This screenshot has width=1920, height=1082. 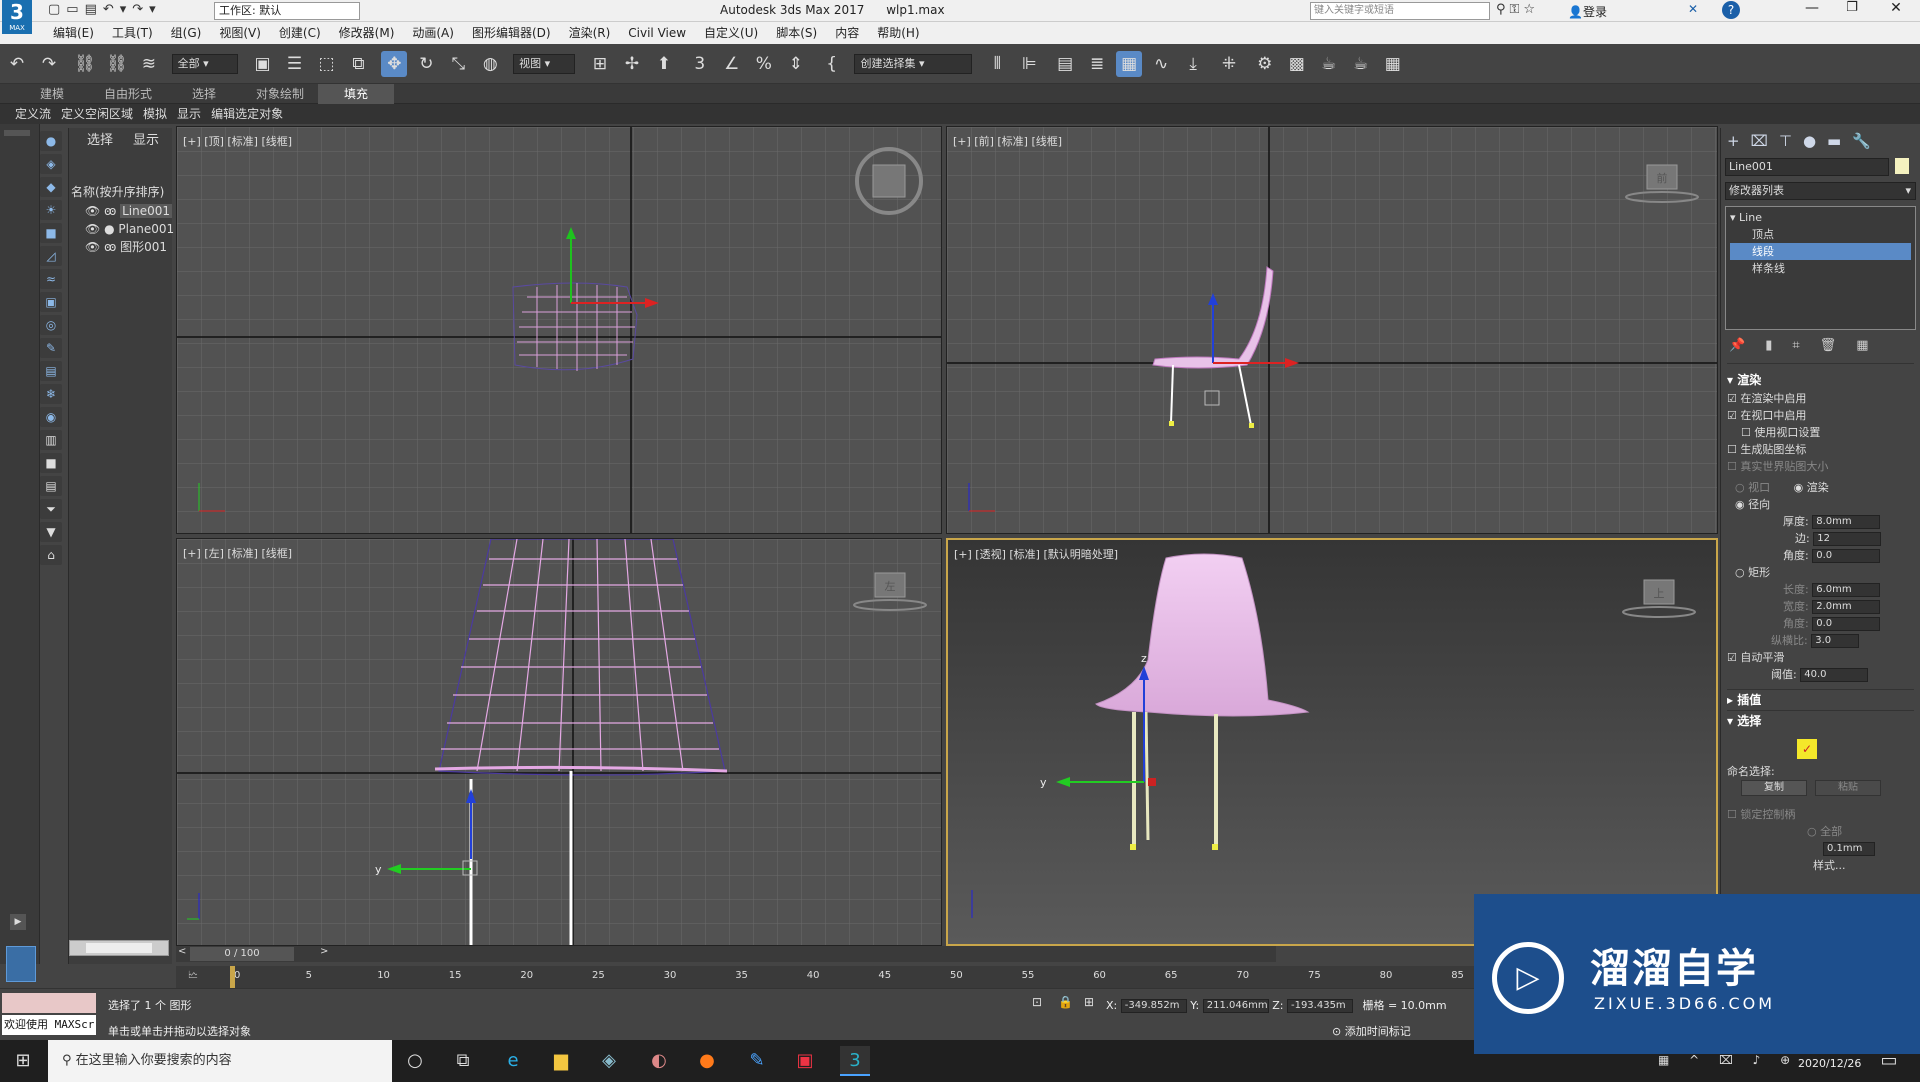 I want to click on minimize-button: —, so click(x=1812, y=8).